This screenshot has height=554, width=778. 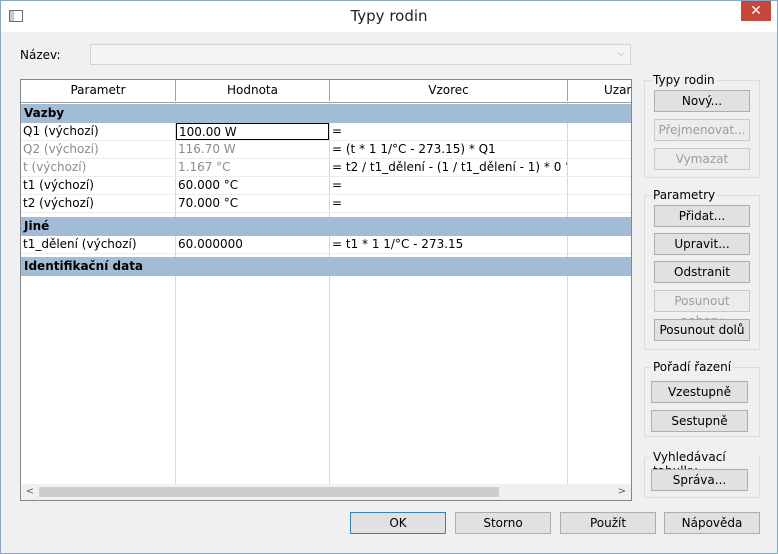 I want to click on table-row: t1 (výchozí) 60.000 °C =, so click(x=326, y=186).